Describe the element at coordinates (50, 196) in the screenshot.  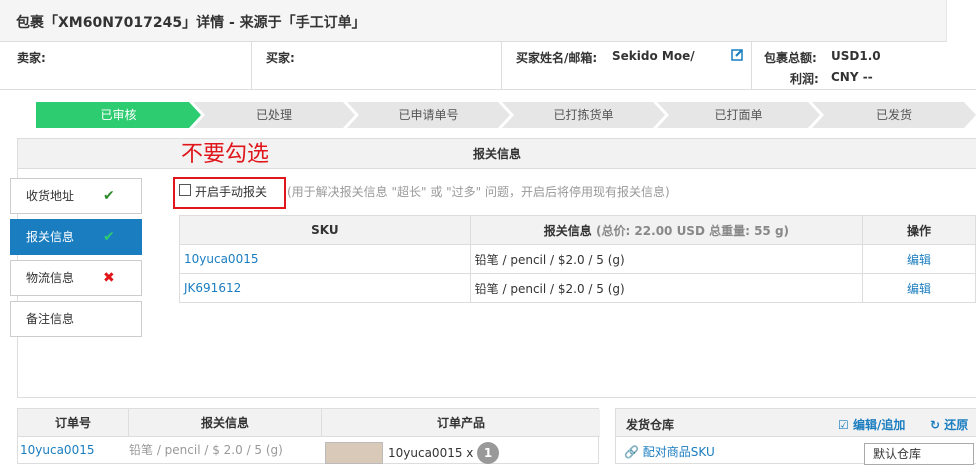
I see `tab-label: 收货地址` at that location.